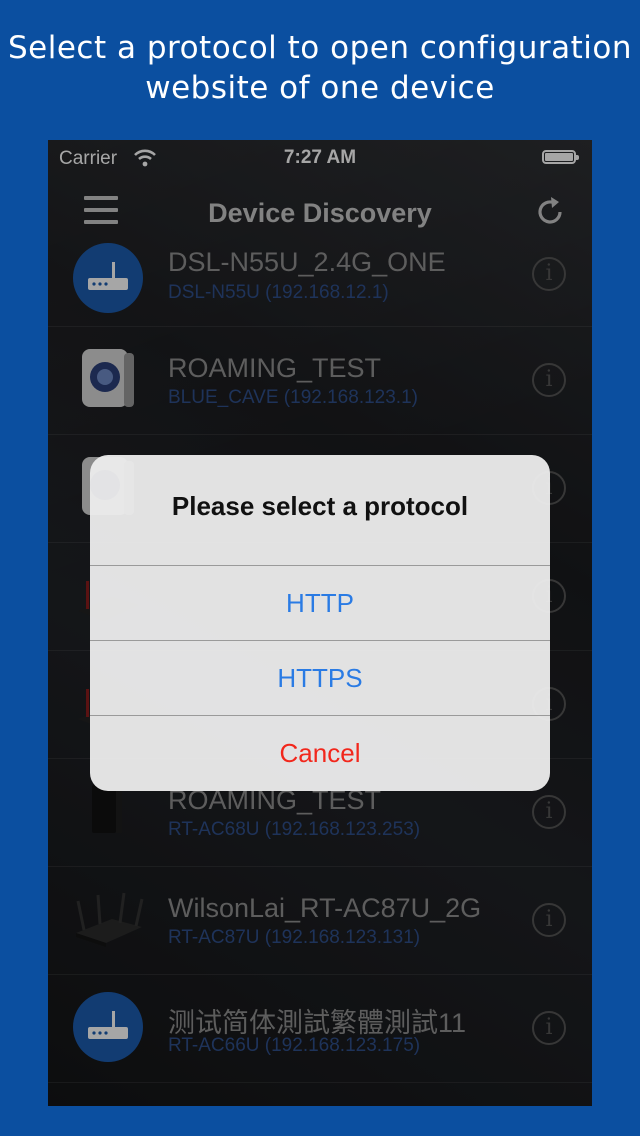  Describe the element at coordinates (320, 88) in the screenshot. I see `caption-line-2: website of one device` at that location.